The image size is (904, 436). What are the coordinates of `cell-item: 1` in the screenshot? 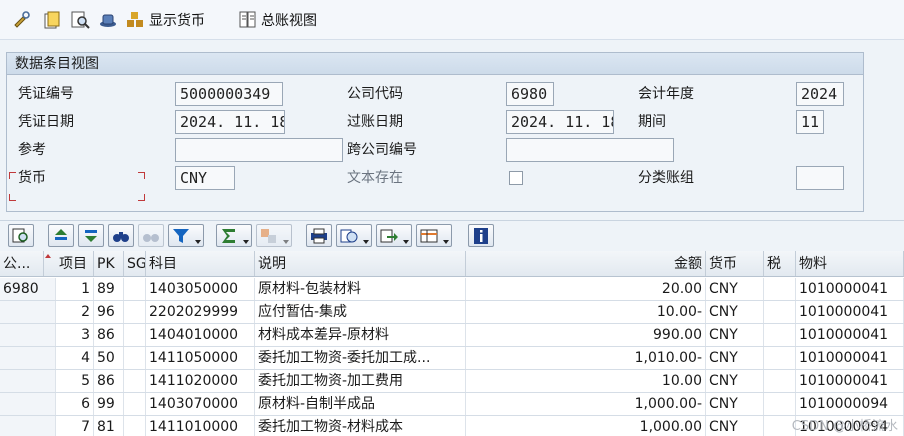 It's located at (75, 289).